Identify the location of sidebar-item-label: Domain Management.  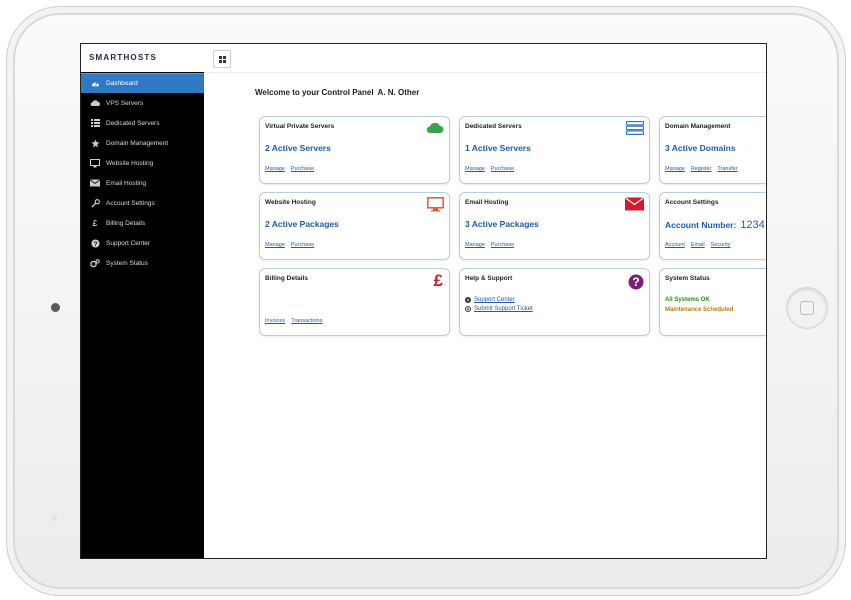
(137, 143).